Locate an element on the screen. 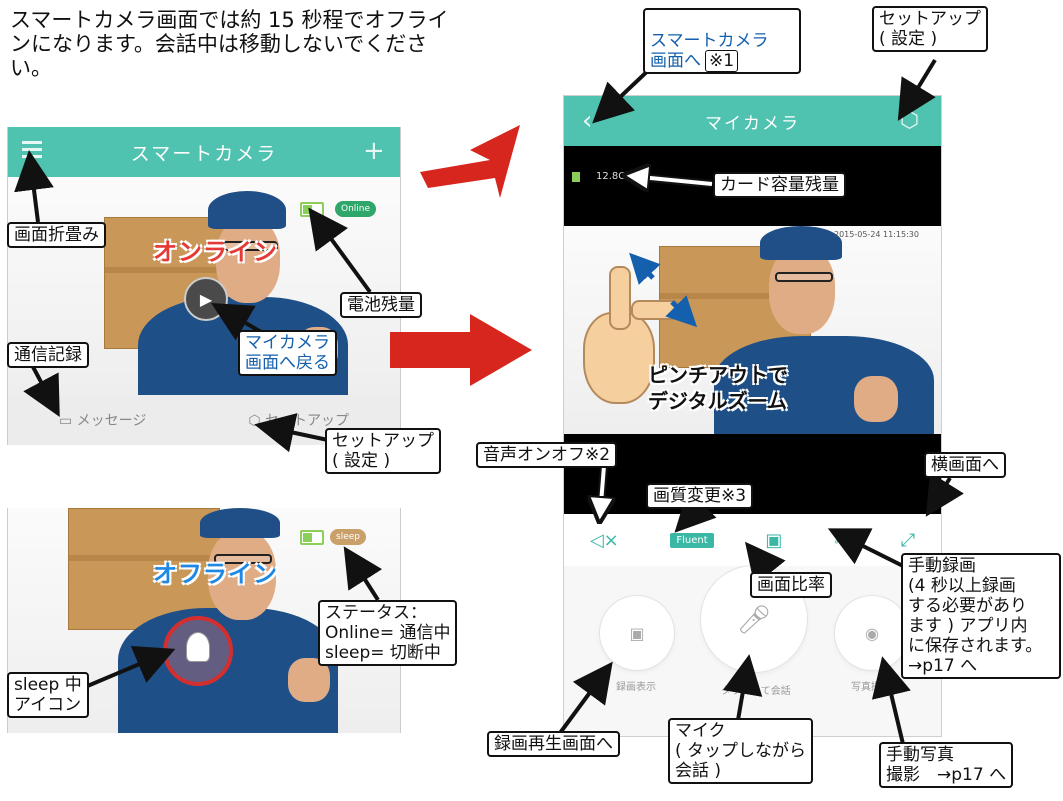  setup-tab: ⬡ セットアップ is located at coordinates (298, 420).